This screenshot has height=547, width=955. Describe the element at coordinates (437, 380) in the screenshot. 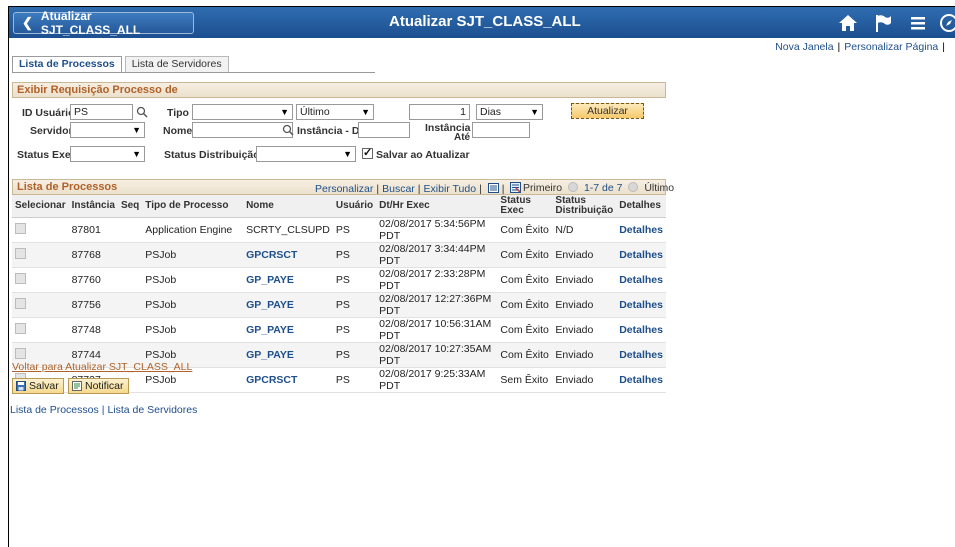

I see `cell-run-datetime: 02/08/2017 9:25:33AM PDT` at that location.